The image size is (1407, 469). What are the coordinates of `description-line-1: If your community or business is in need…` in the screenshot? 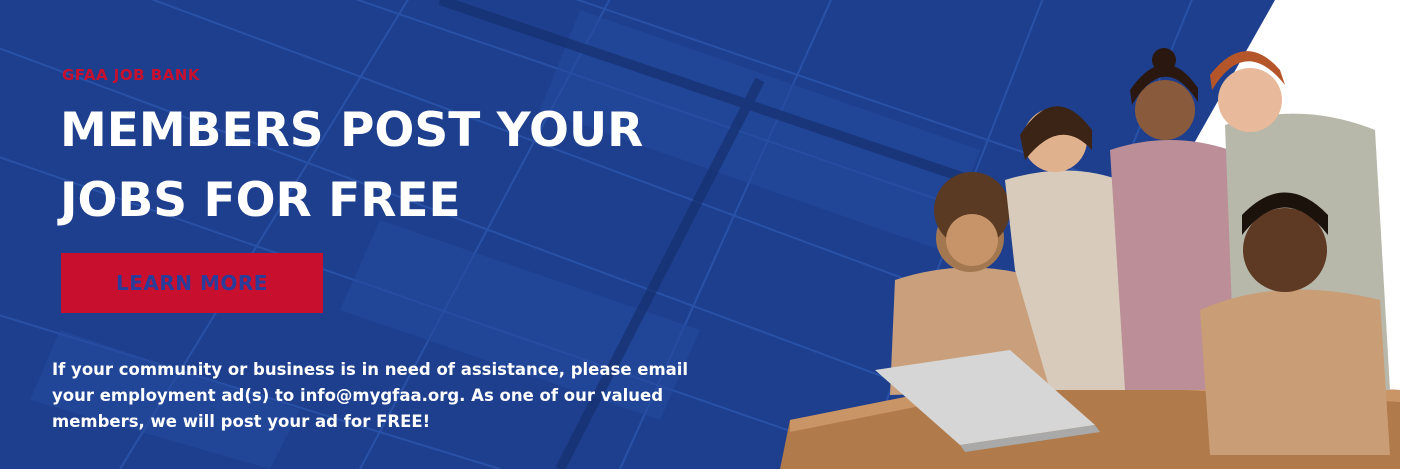 It's located at (370, 369).